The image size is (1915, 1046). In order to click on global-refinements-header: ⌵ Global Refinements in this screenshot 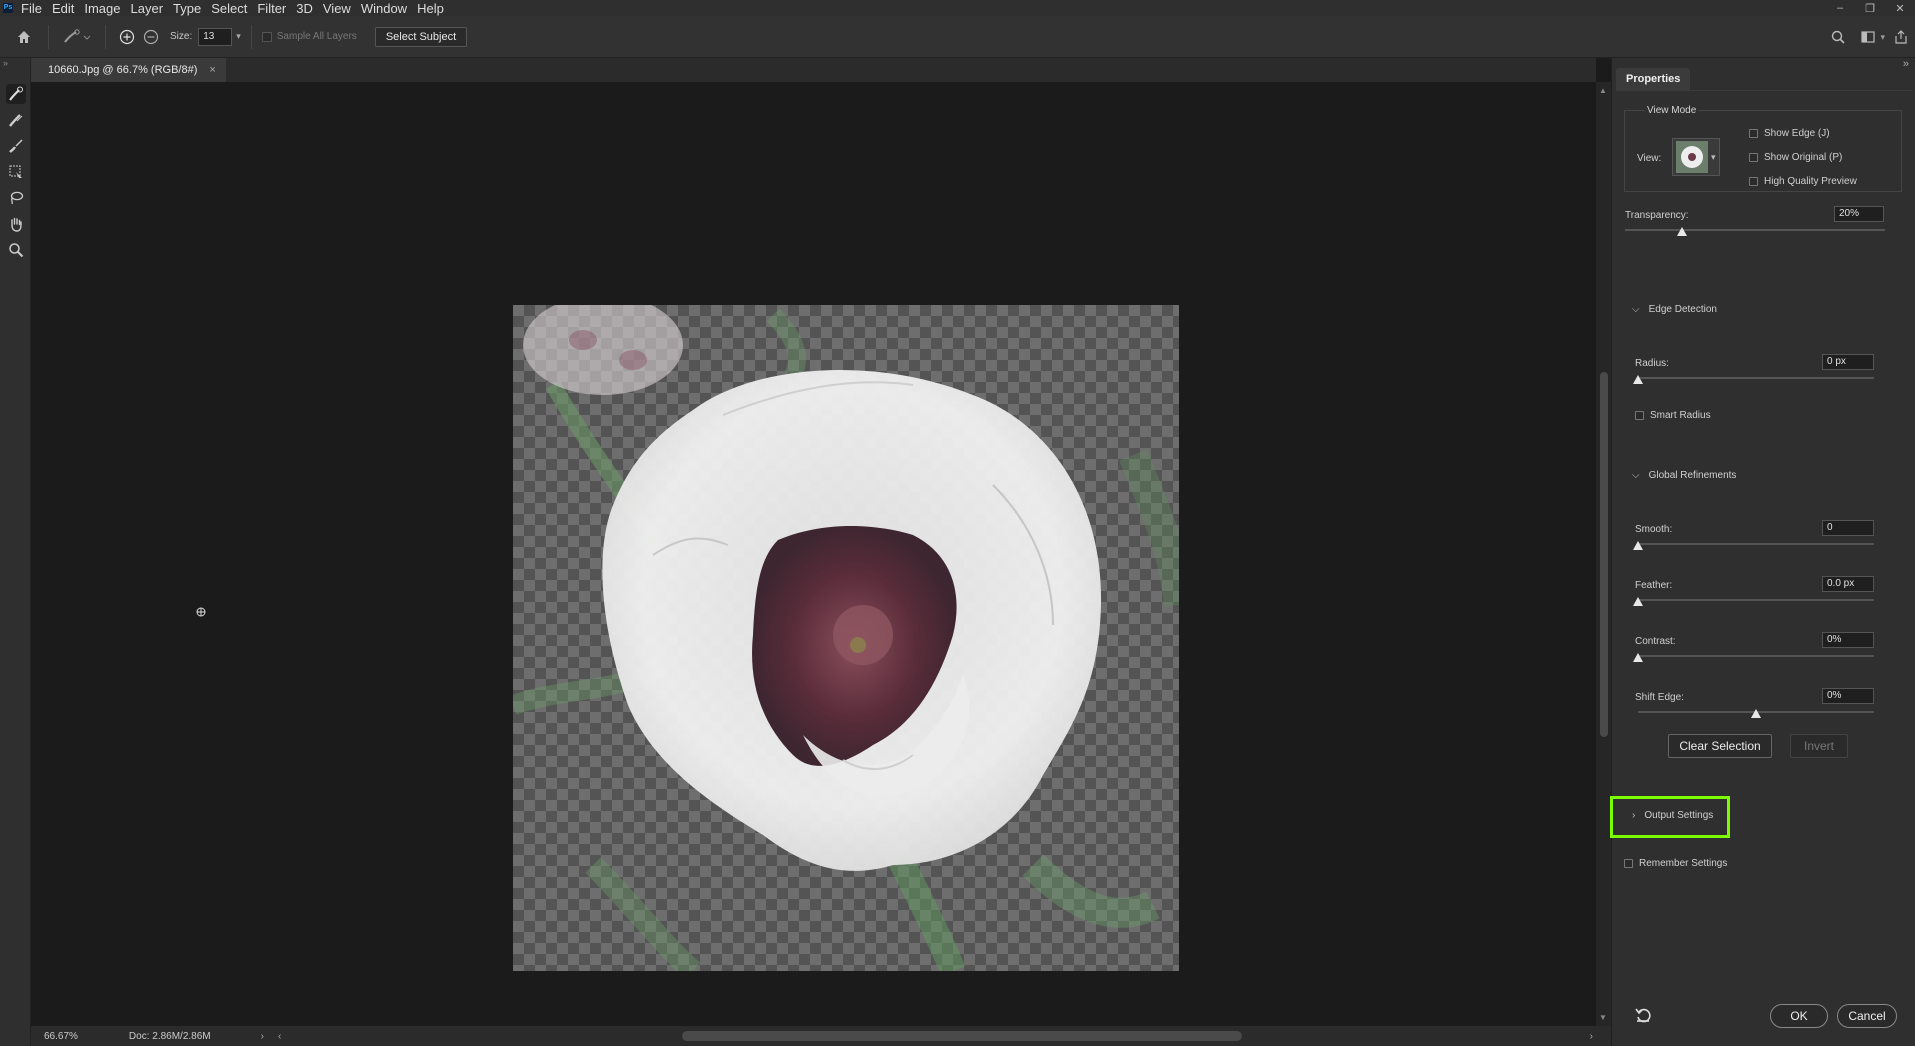, I will do `click(1684, 475)`.